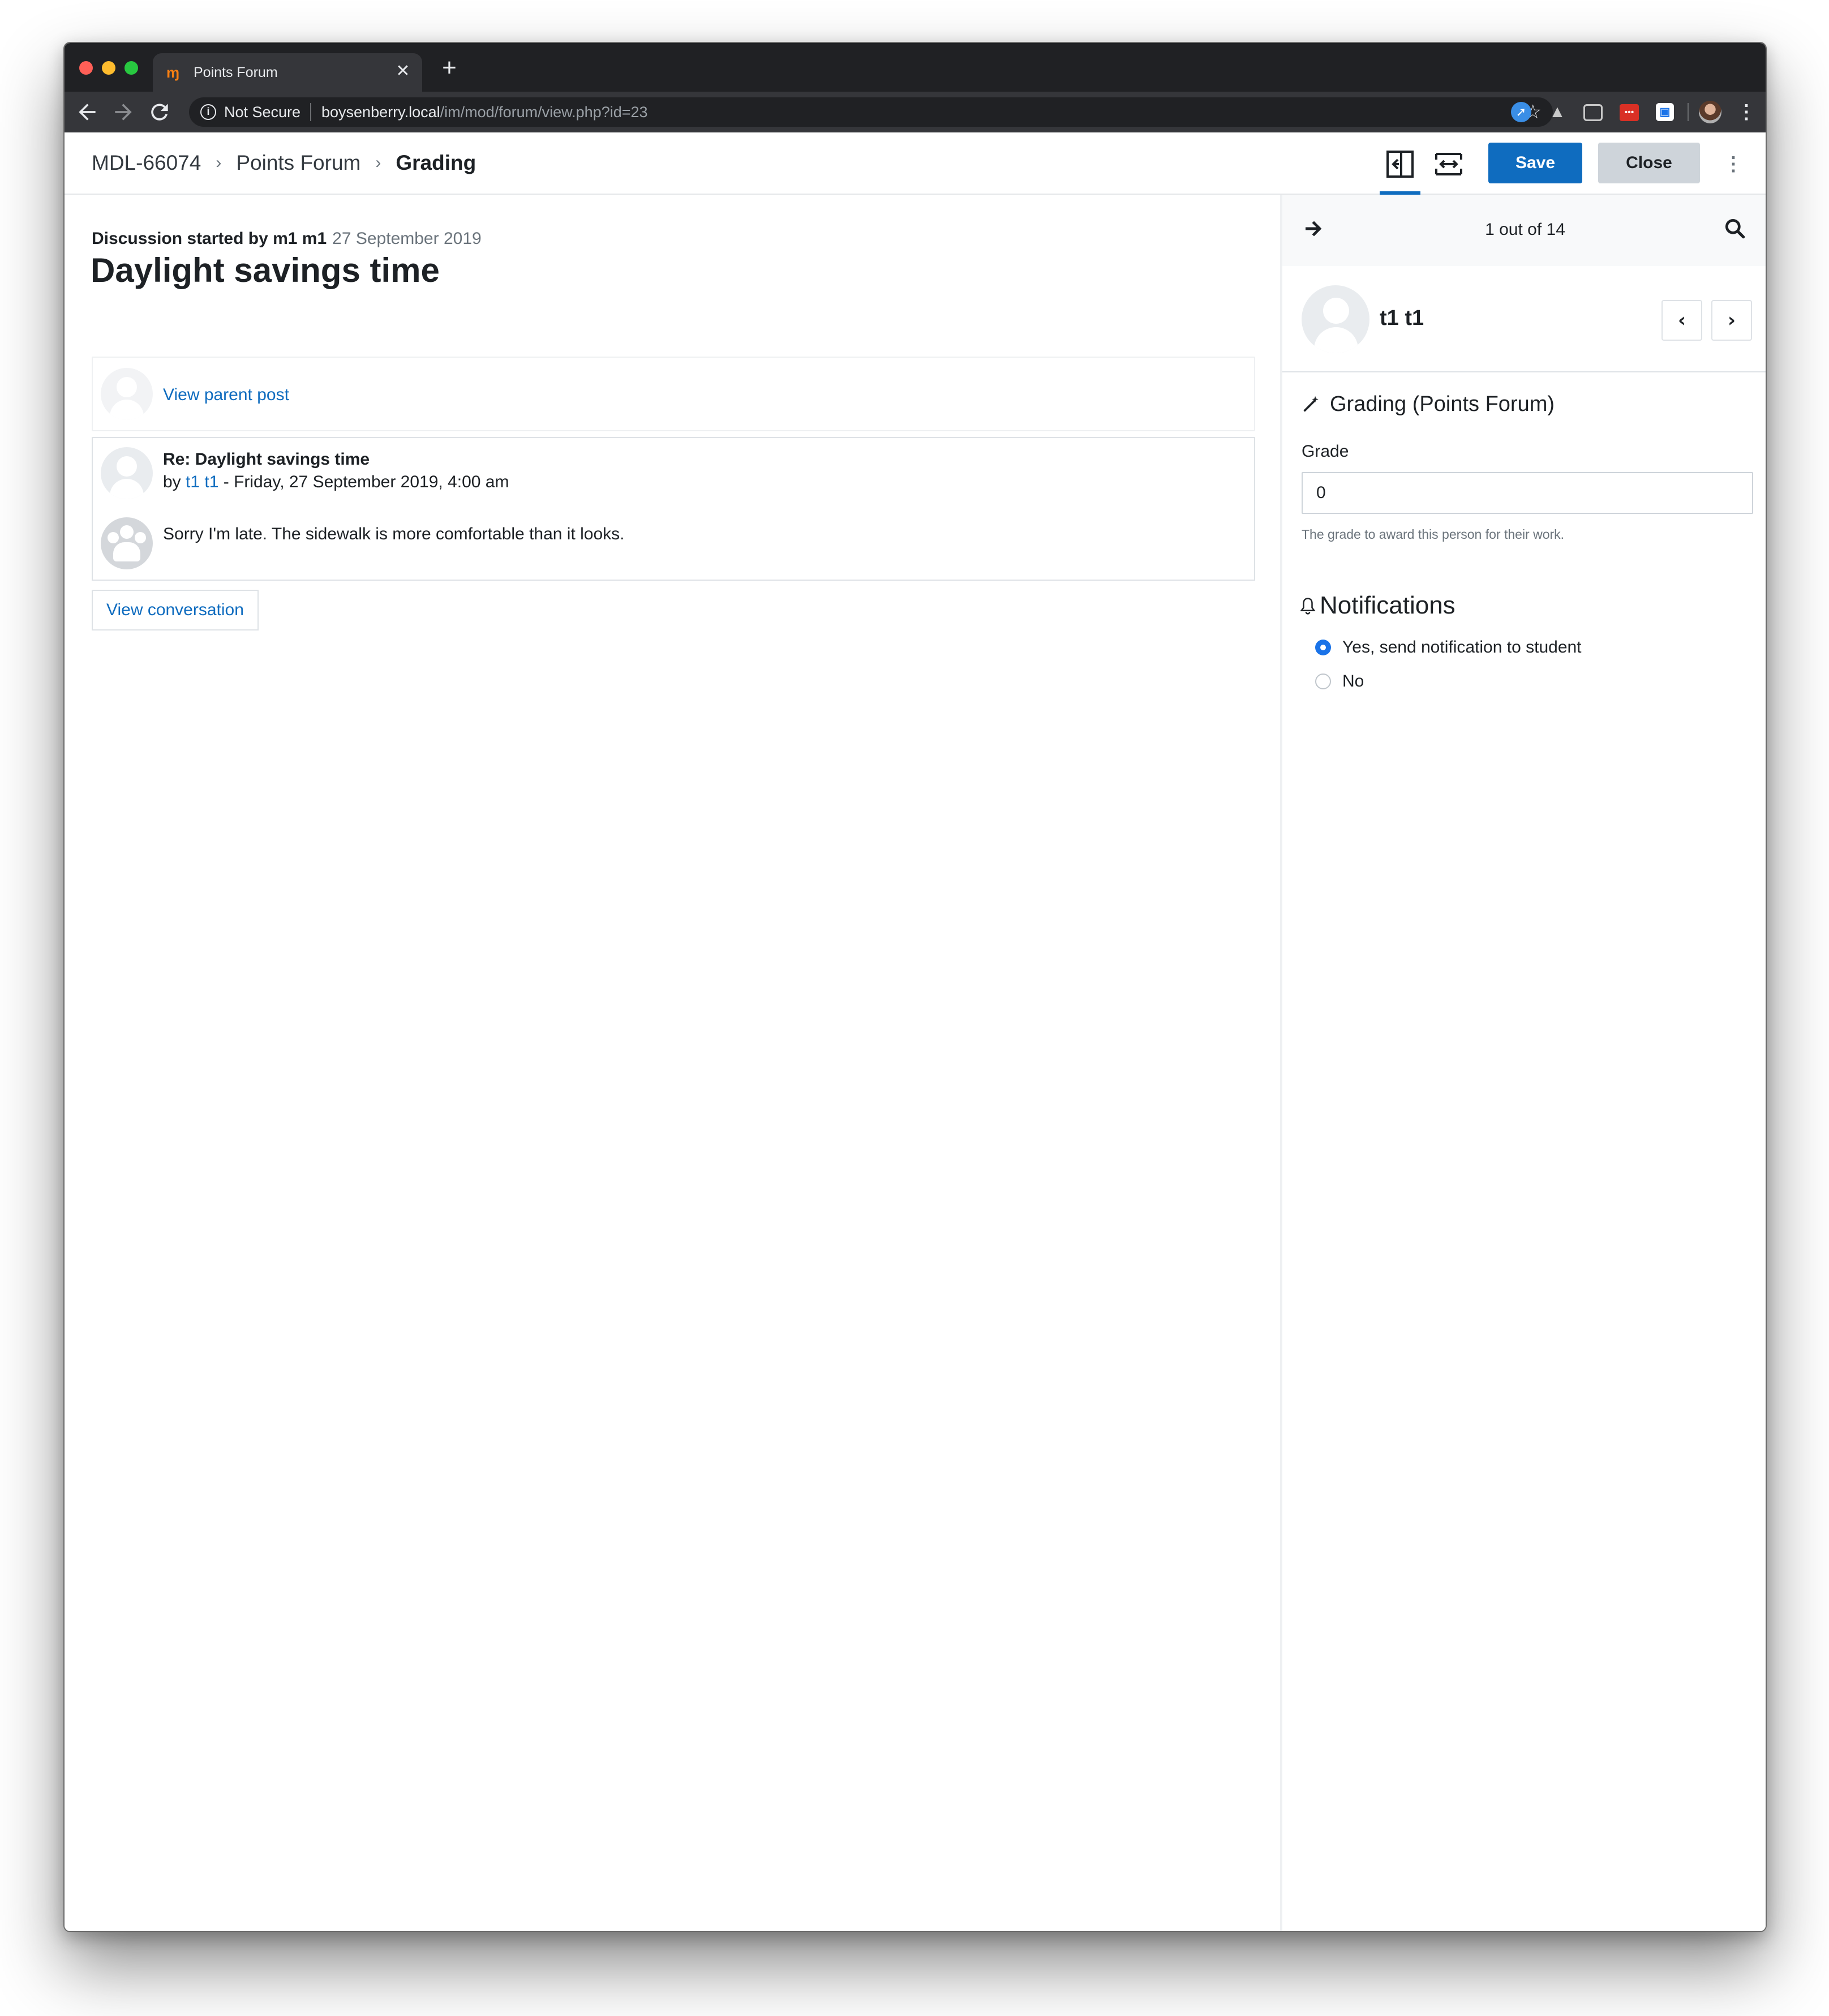 This screenshot has width=1829, height=2016. What do you see at coordinates (1649, 163) in the screenshot?
I see `close-button: Close` at bounding box center [1649, 163].